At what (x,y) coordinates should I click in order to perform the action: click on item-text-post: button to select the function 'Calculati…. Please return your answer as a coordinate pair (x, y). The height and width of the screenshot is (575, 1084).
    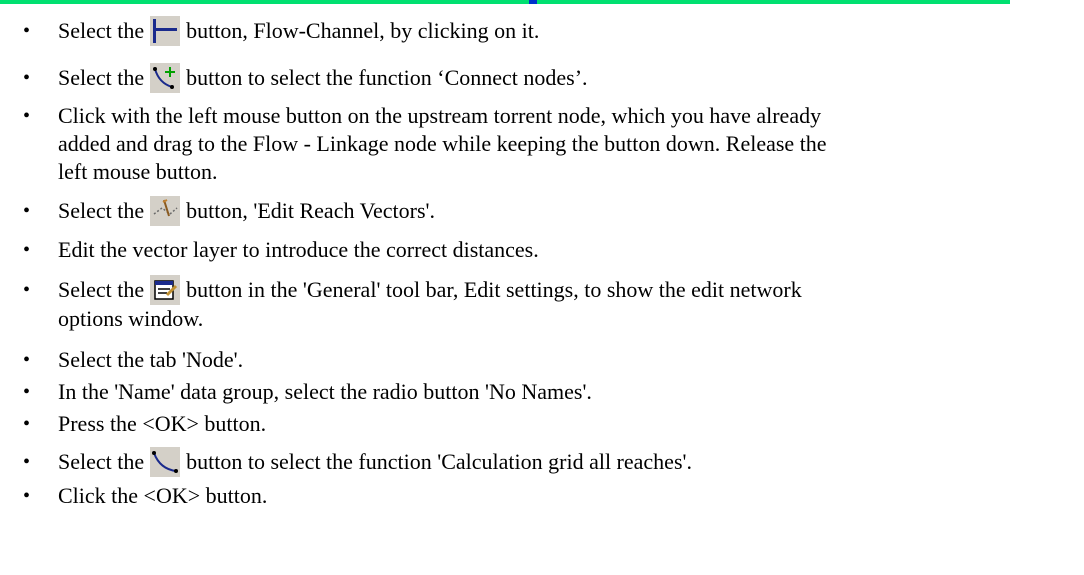
    Looking at the image, I should click on (439, 461).